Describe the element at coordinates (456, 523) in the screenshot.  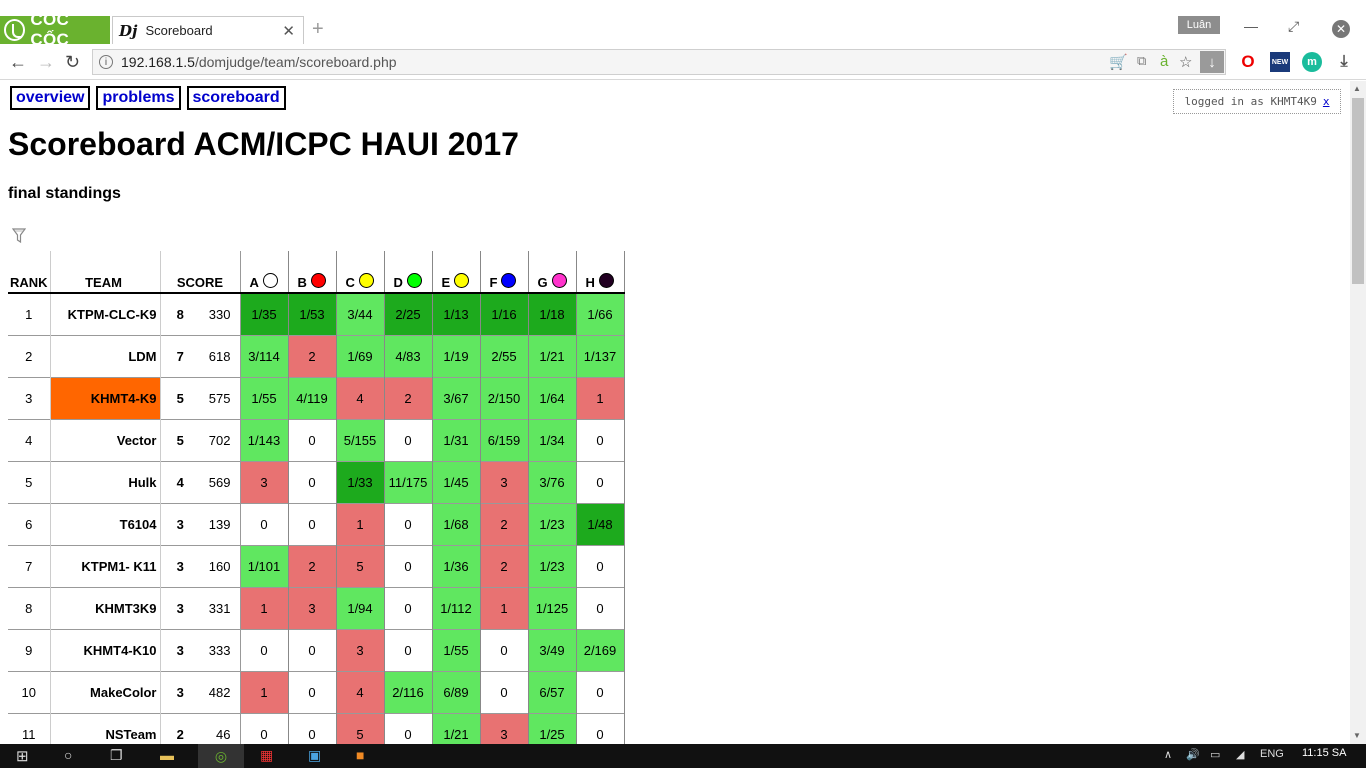
I see `problem-cell: 1/68` at that location.